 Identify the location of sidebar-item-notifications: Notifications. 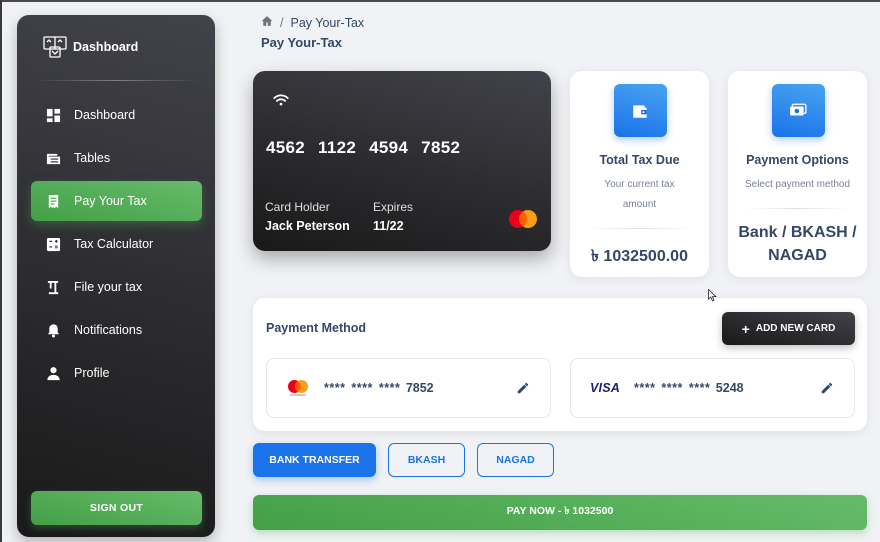
(116, 330).